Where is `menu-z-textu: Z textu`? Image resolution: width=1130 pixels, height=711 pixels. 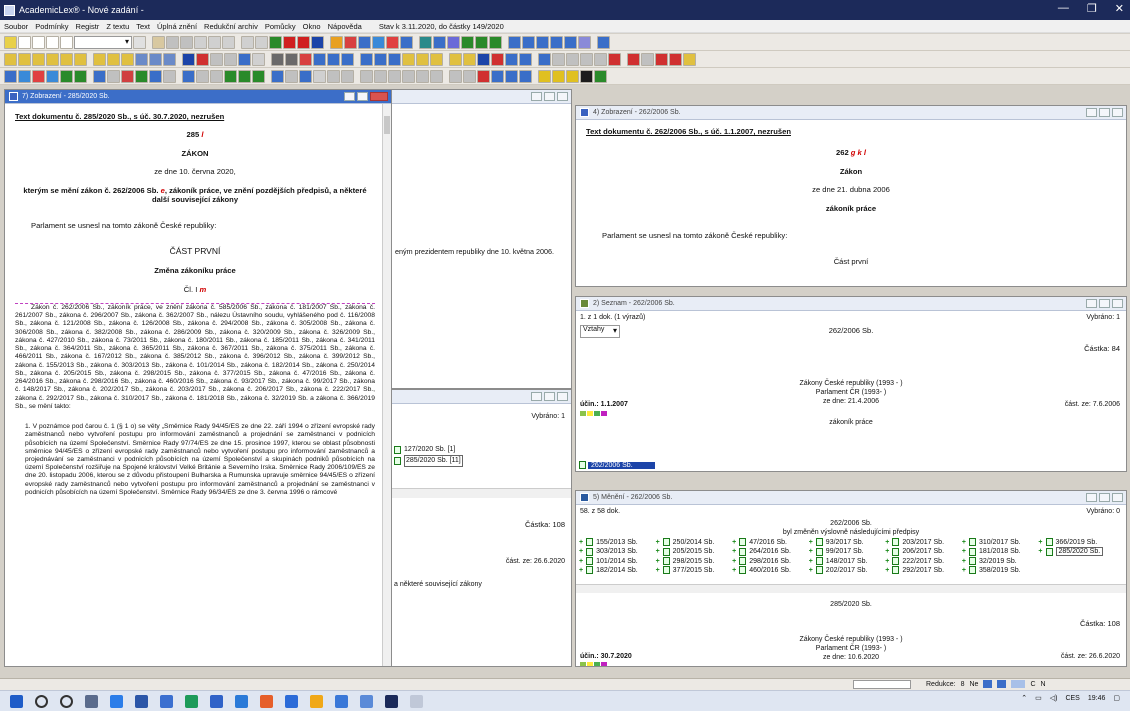 menu-z-textu: Z textu is located at coordinates (117, 26).